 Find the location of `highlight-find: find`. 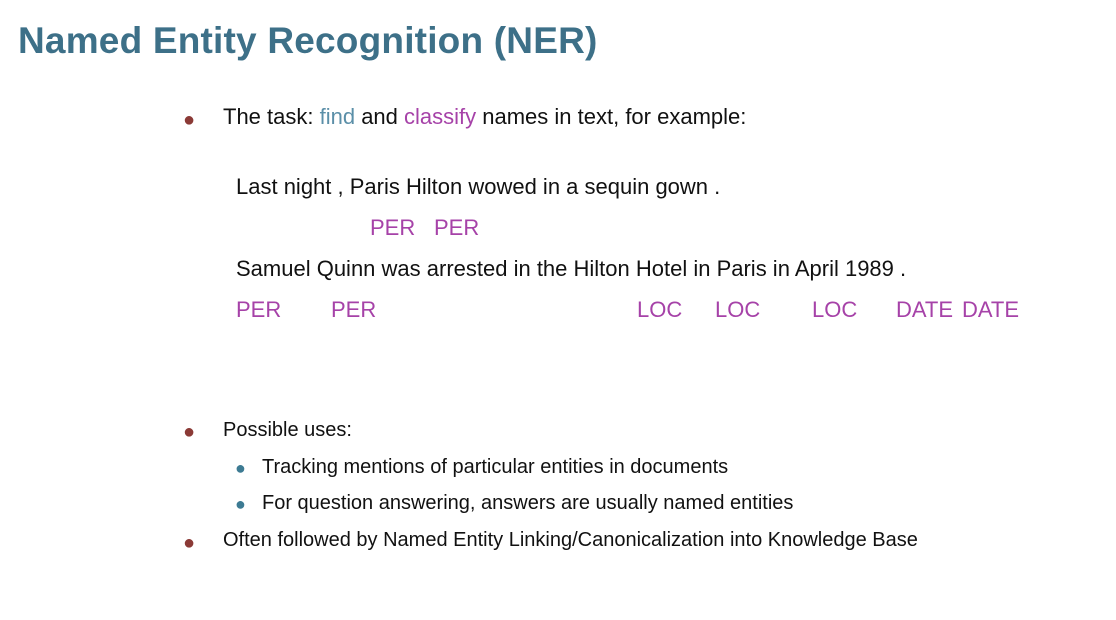

highlight-find: find is located at coordinates (337, 116).